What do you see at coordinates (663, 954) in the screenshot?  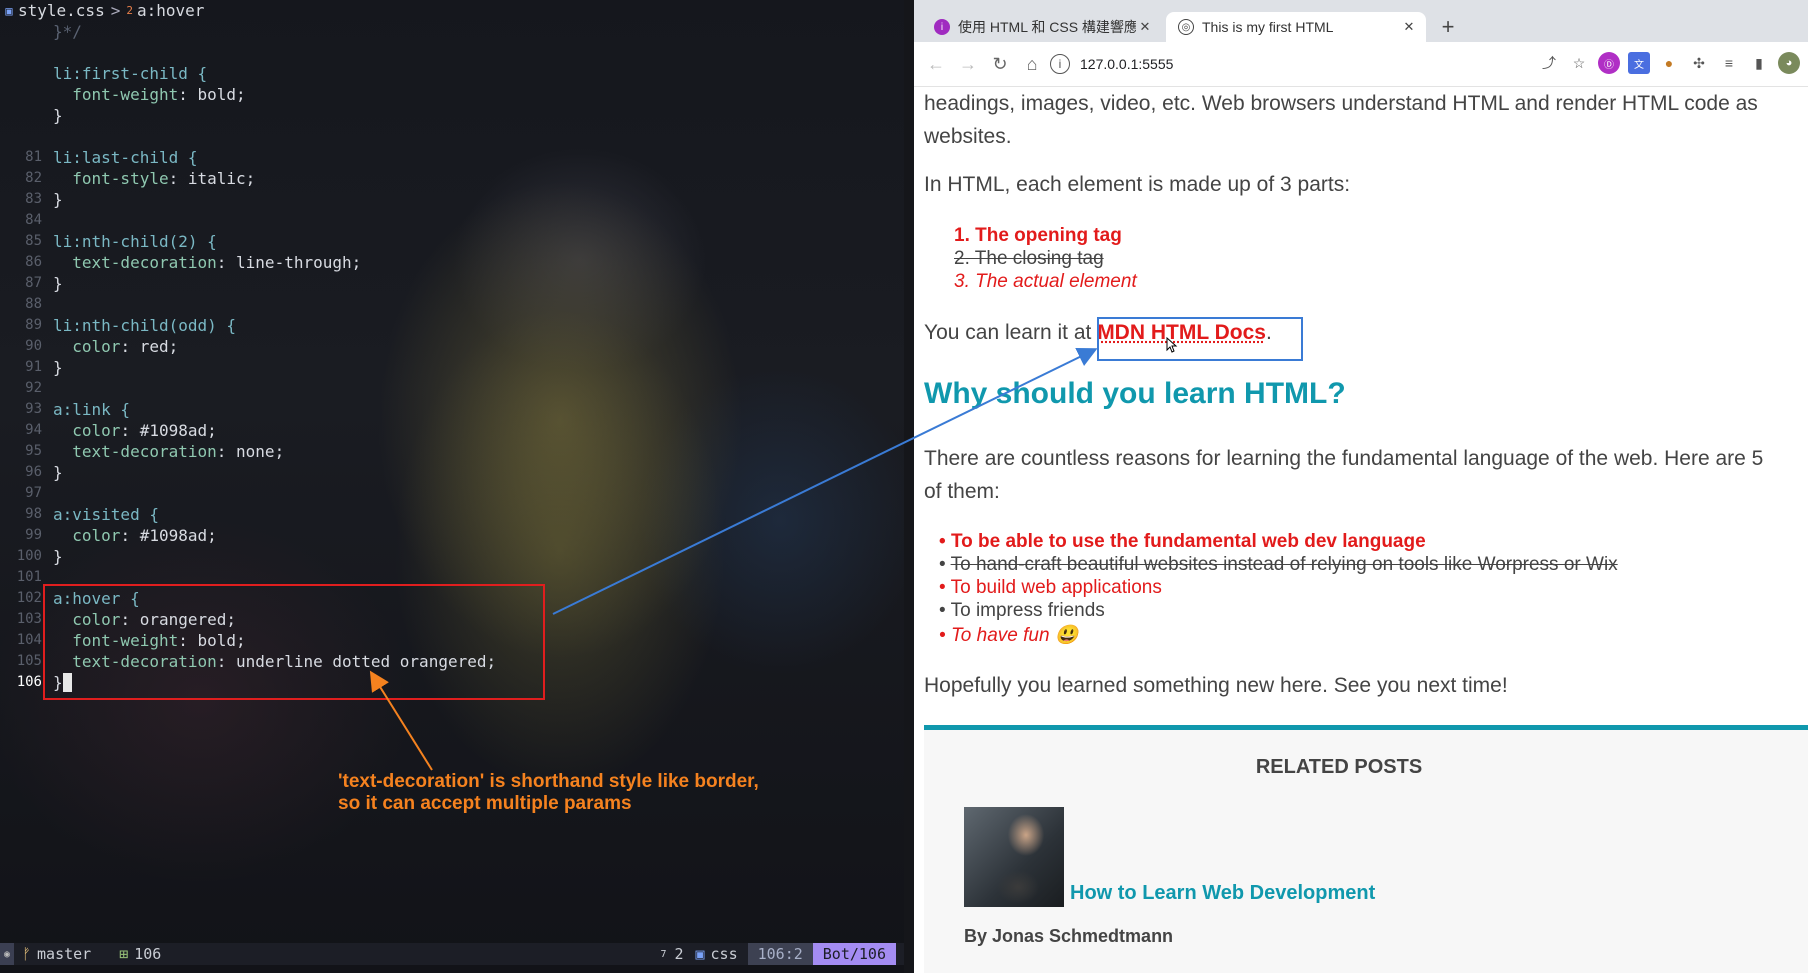 I see `status-sup: 7` at bounding box center [663, 954].